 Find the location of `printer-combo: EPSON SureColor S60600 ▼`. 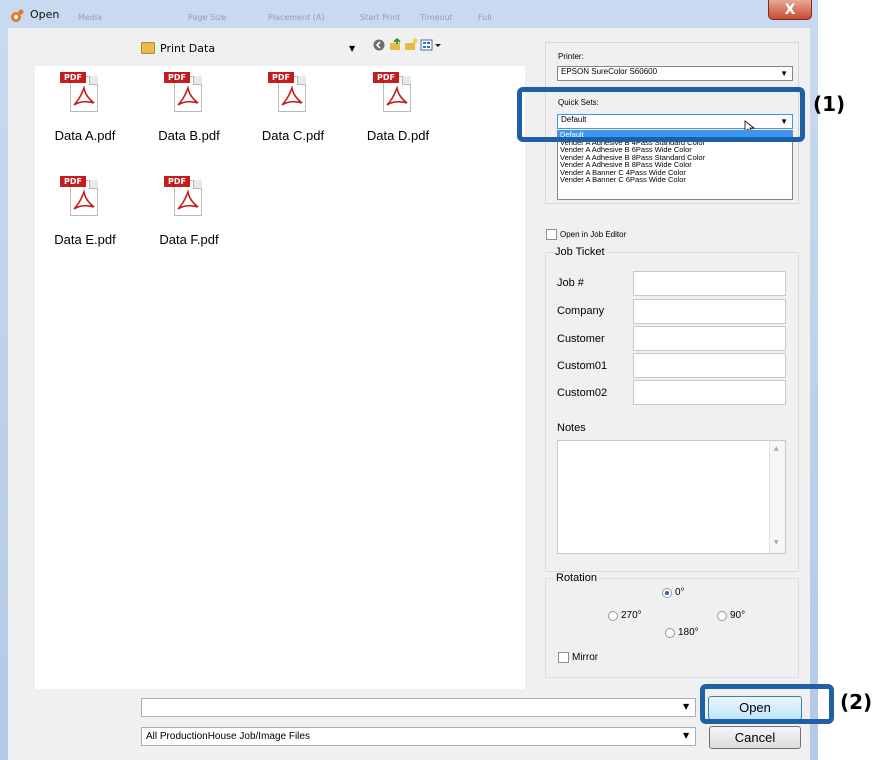

printer-combo: EPSON SureColor S60600 ▼ is located at coordinates (675, 73).